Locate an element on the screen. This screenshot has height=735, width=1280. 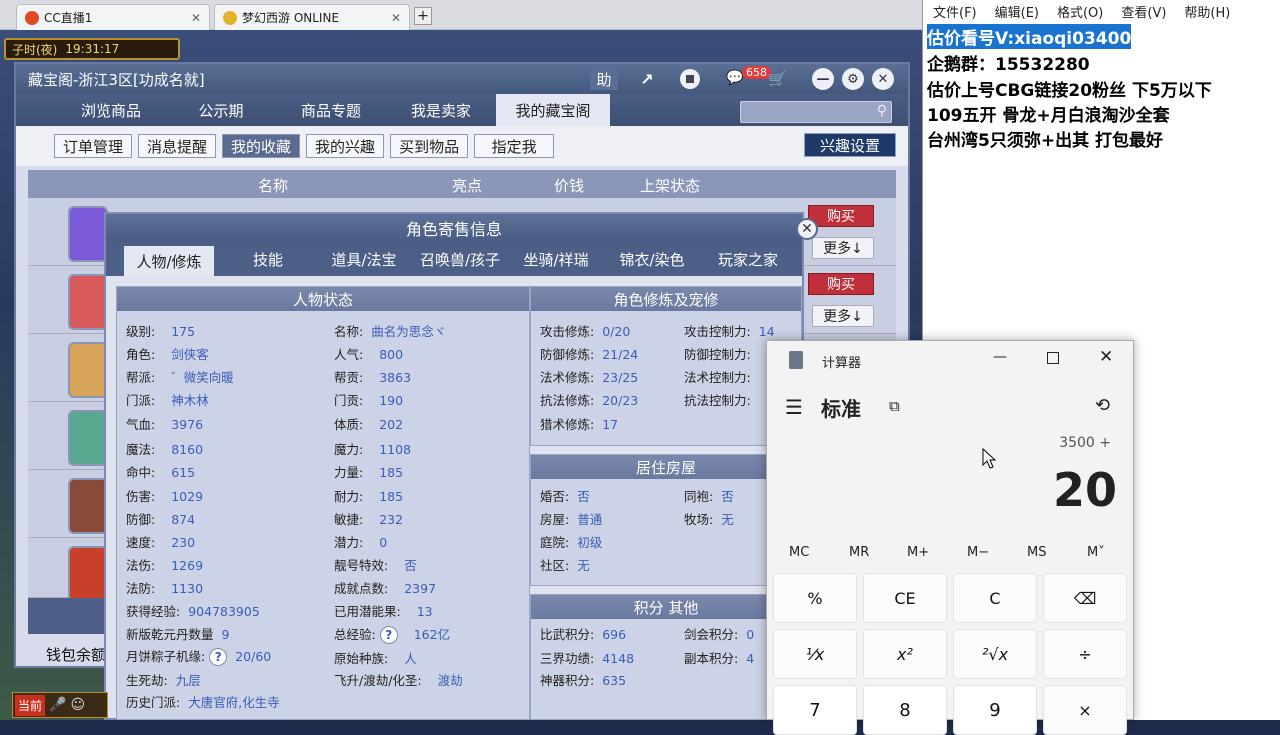
history-icon: ⟲ is located at coordinates (1102, 405).